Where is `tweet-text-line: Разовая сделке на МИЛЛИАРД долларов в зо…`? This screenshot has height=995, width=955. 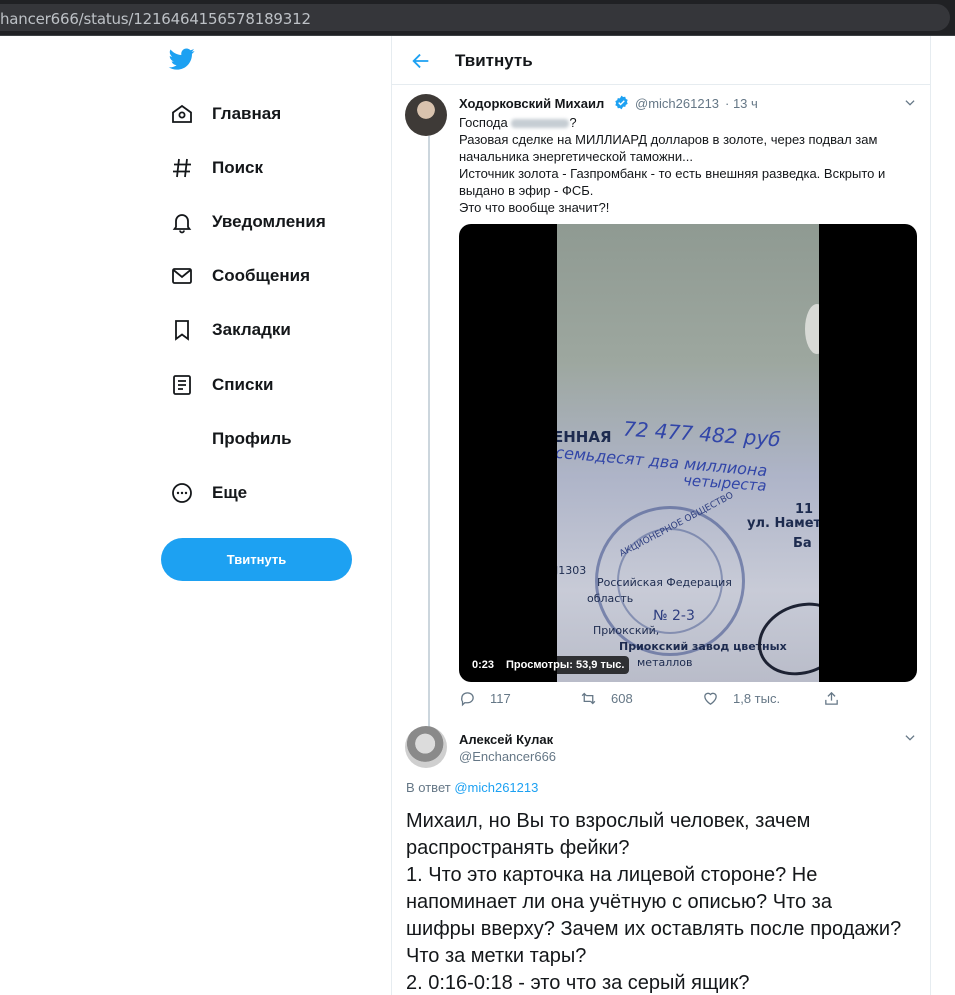
tweet-text-line: Разовая сделке на МИЛЛИАРД долларов в зо… is located at coordinates (668, 139).